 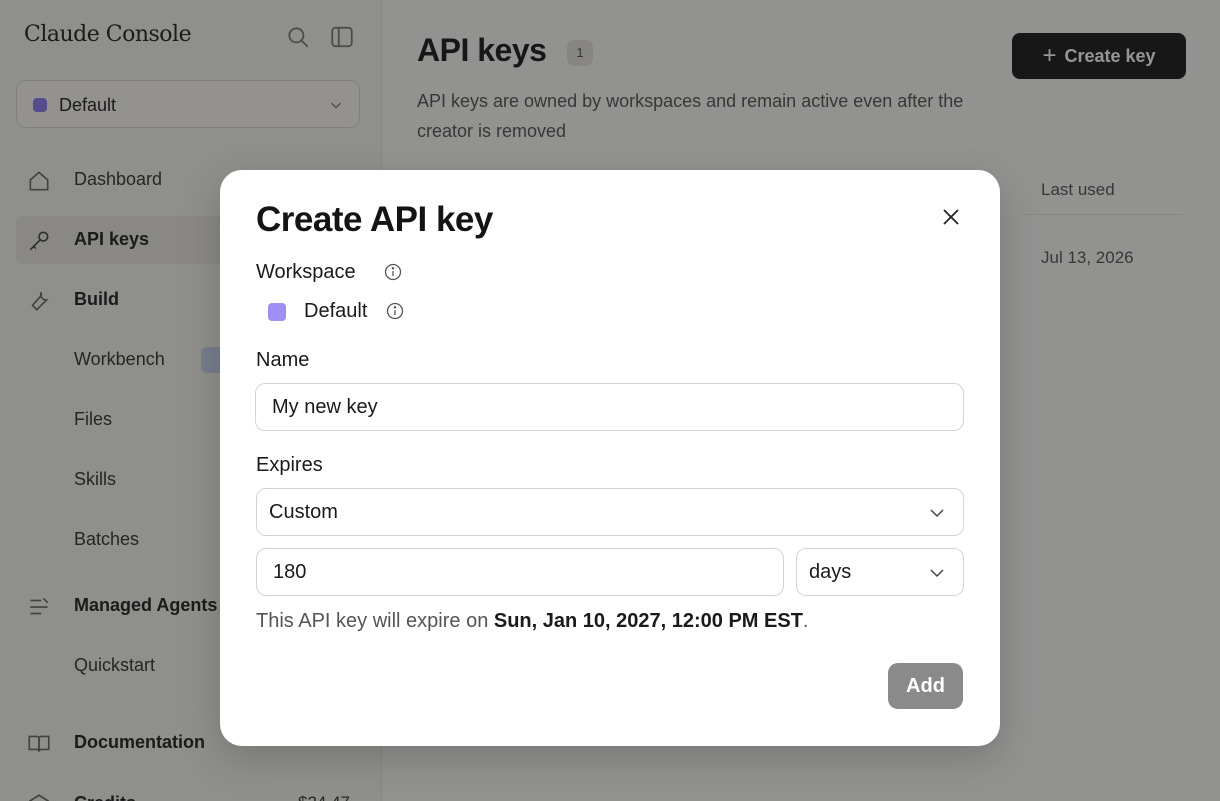 What do you see at coordinates (303, 512) in the screenshot?
I see `expires-select-value: Custom` at bounding box center [303, 512].